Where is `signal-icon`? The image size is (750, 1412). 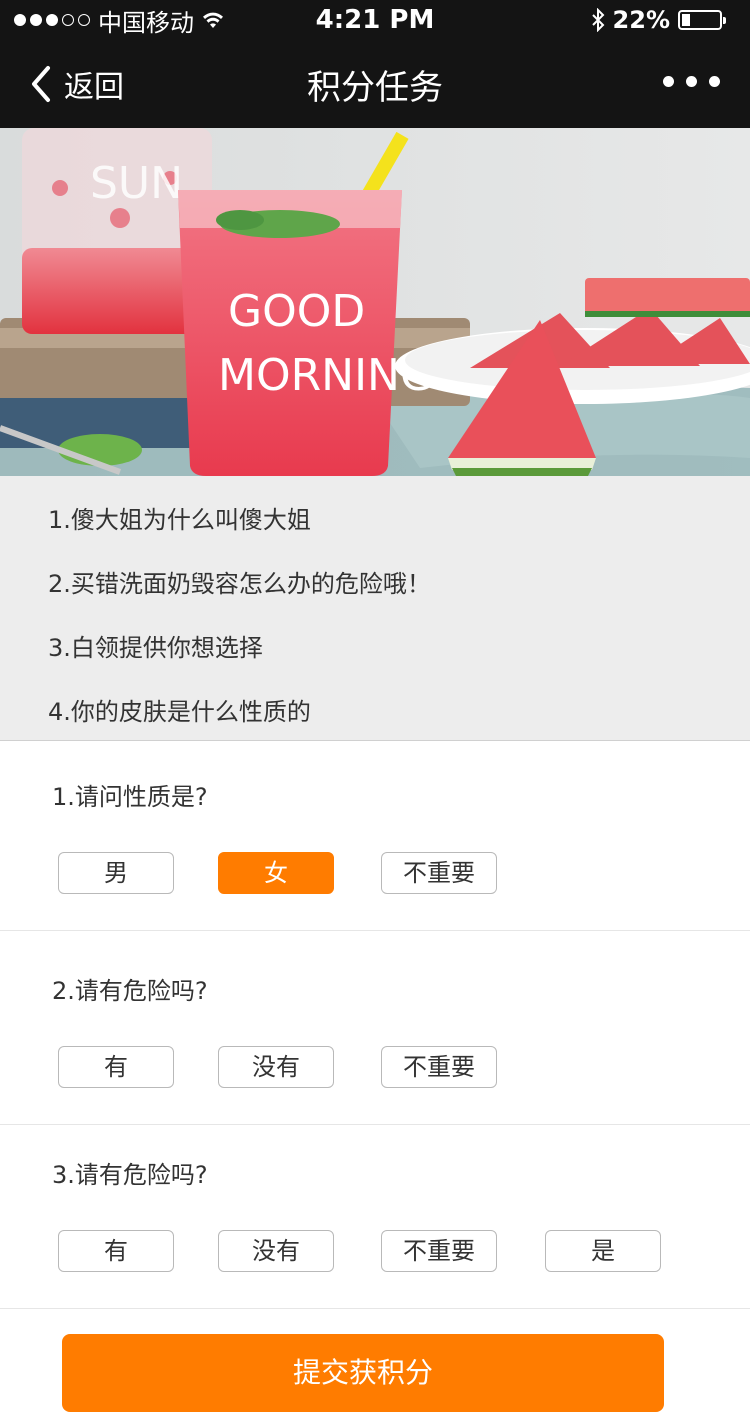
signal-icon is located at coordinates (52, 20).